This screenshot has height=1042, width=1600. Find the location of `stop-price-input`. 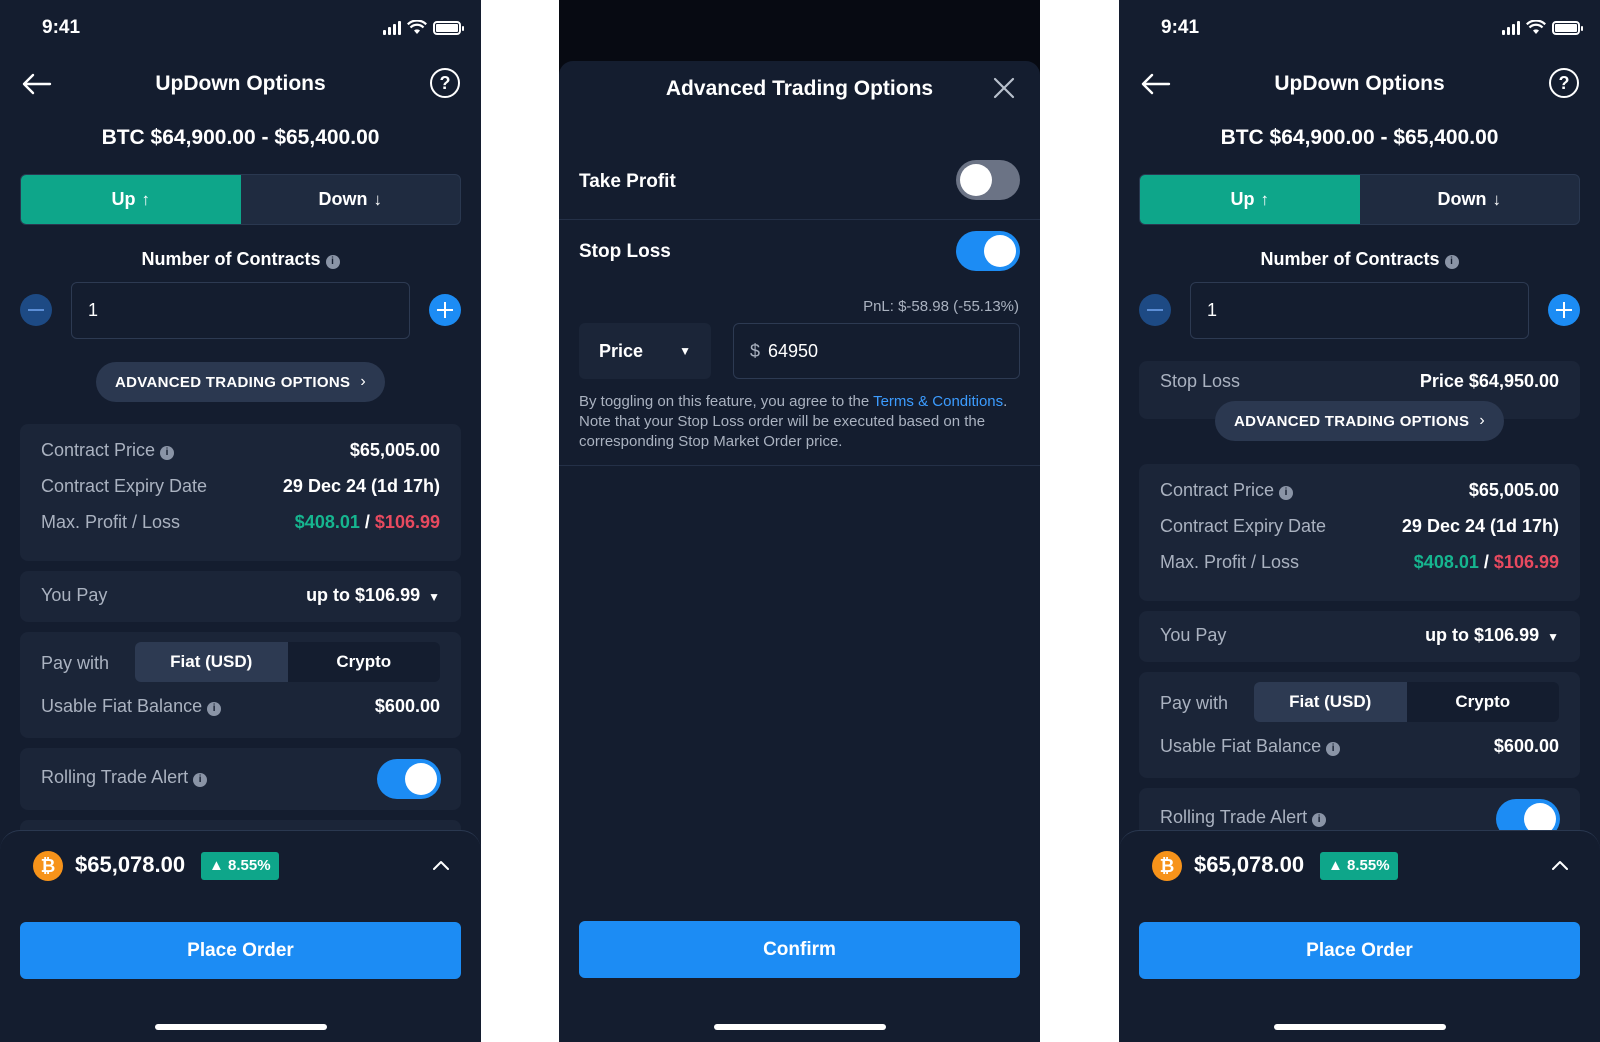

stop-price-input is located at coordinates (888, 351).